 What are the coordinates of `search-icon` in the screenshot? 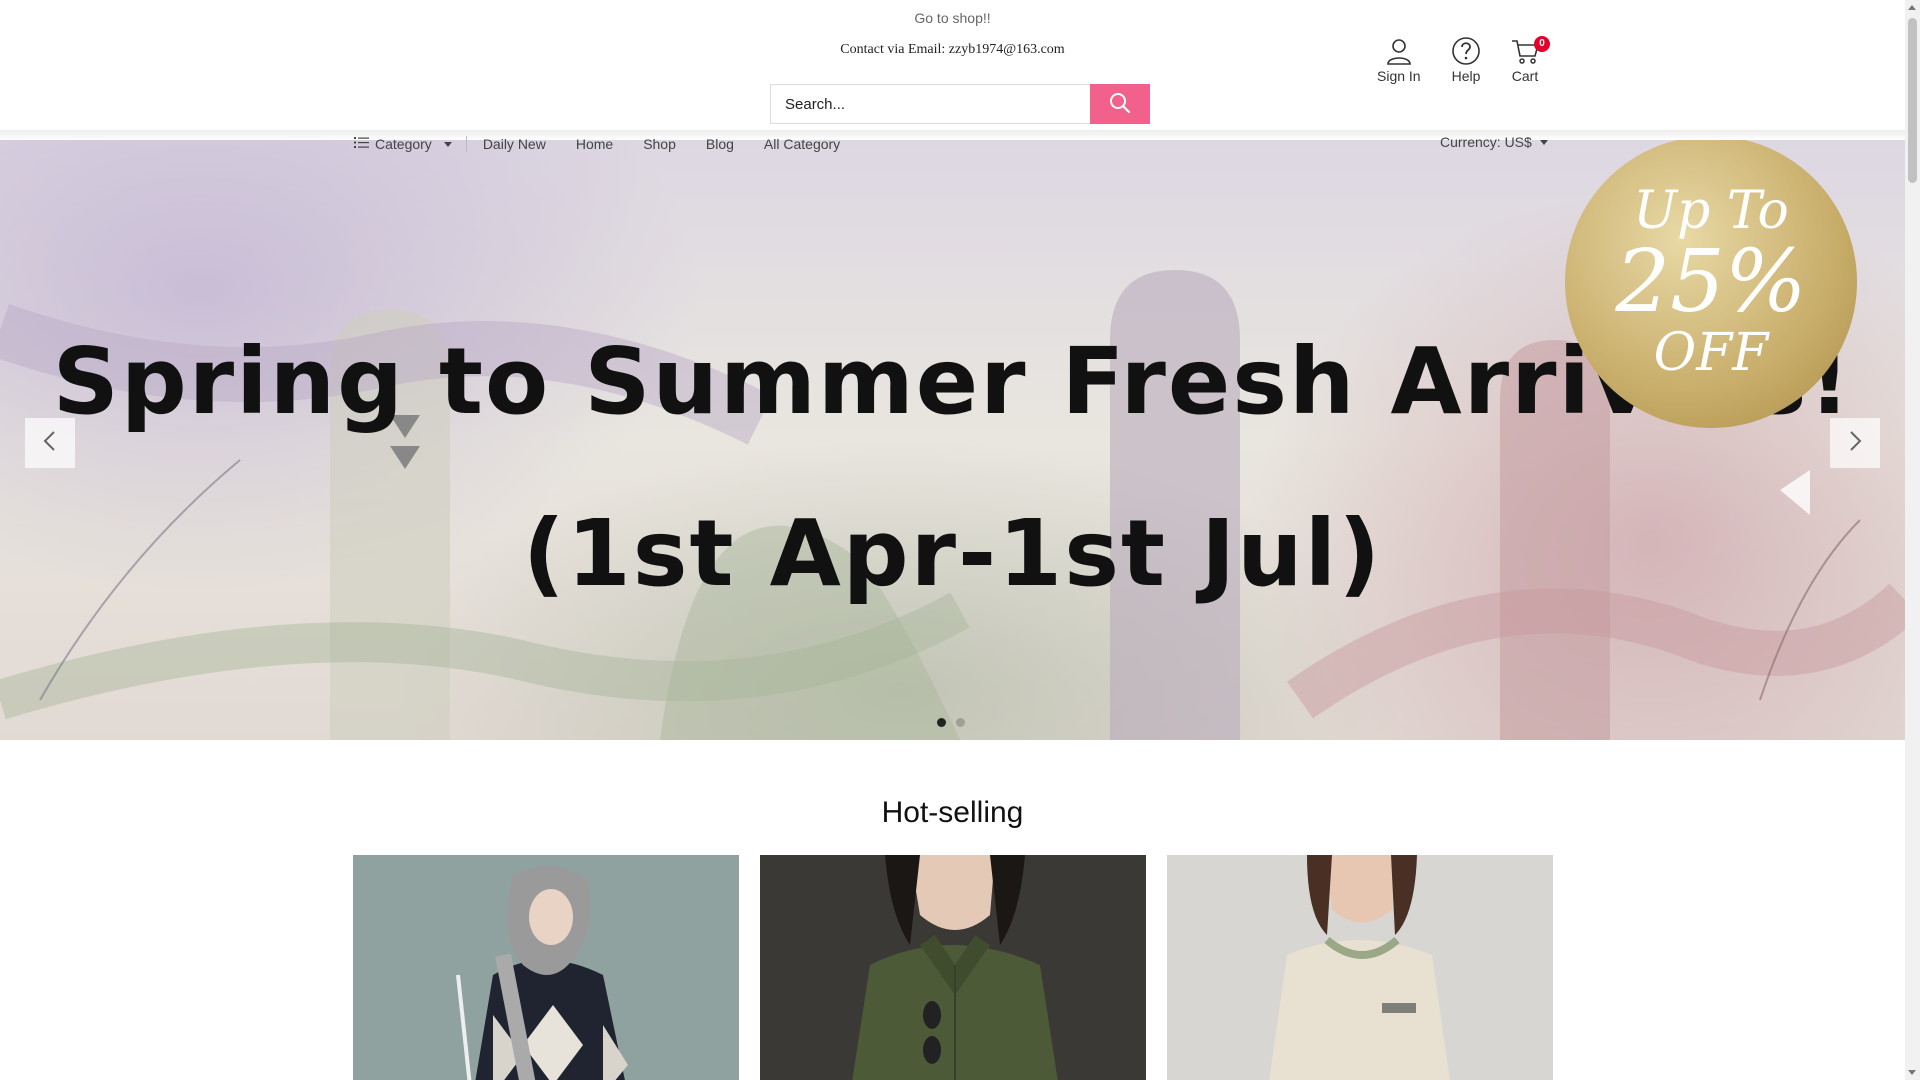 It's located at (1120, 104).